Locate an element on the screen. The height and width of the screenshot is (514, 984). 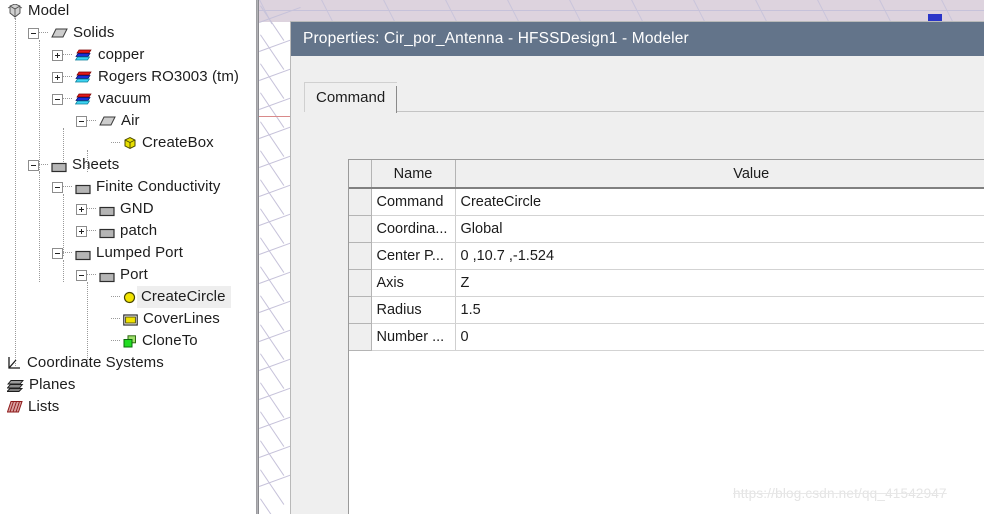
tree-item-planes: Planes is located at coordinates (37, 385).